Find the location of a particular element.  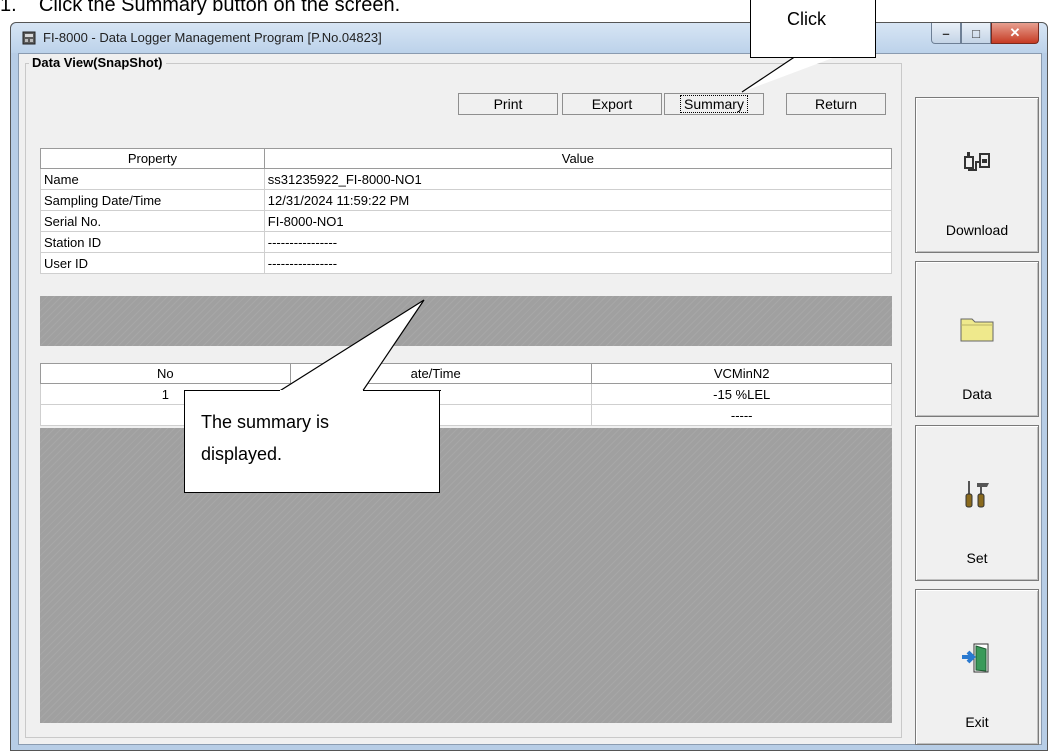

click-callout: Click is located at coordinates (813, 29).